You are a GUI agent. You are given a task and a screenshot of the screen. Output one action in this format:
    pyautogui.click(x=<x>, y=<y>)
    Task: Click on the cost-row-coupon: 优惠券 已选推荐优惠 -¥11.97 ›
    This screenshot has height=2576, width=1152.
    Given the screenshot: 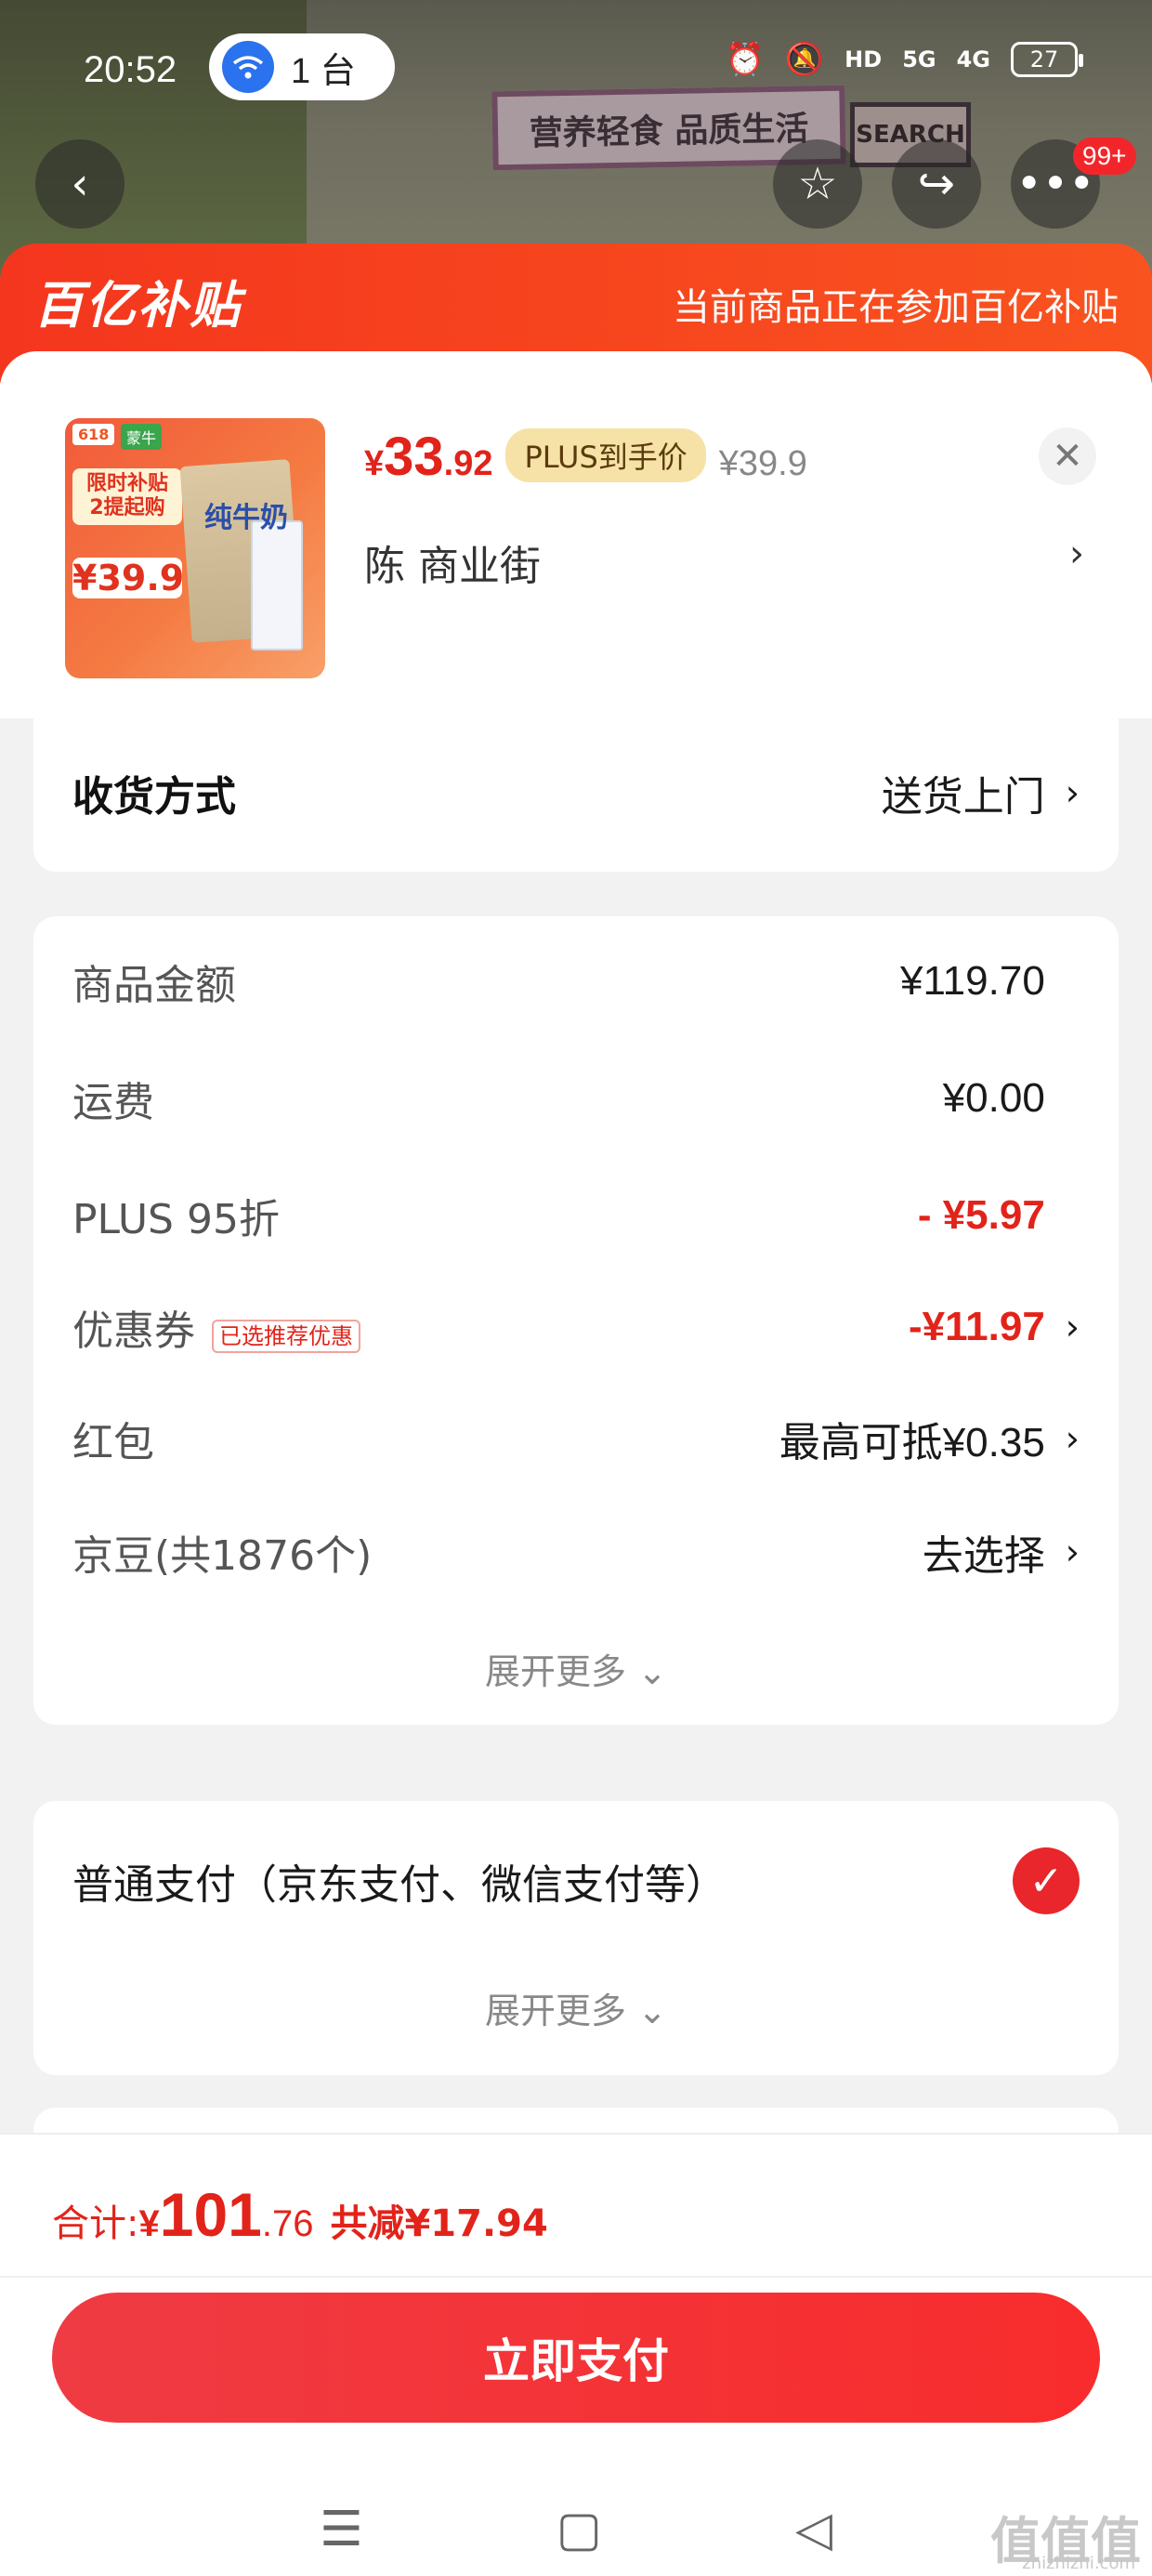 What is the action you would take?
    pyautogui.click(x=576, y=1327)
    